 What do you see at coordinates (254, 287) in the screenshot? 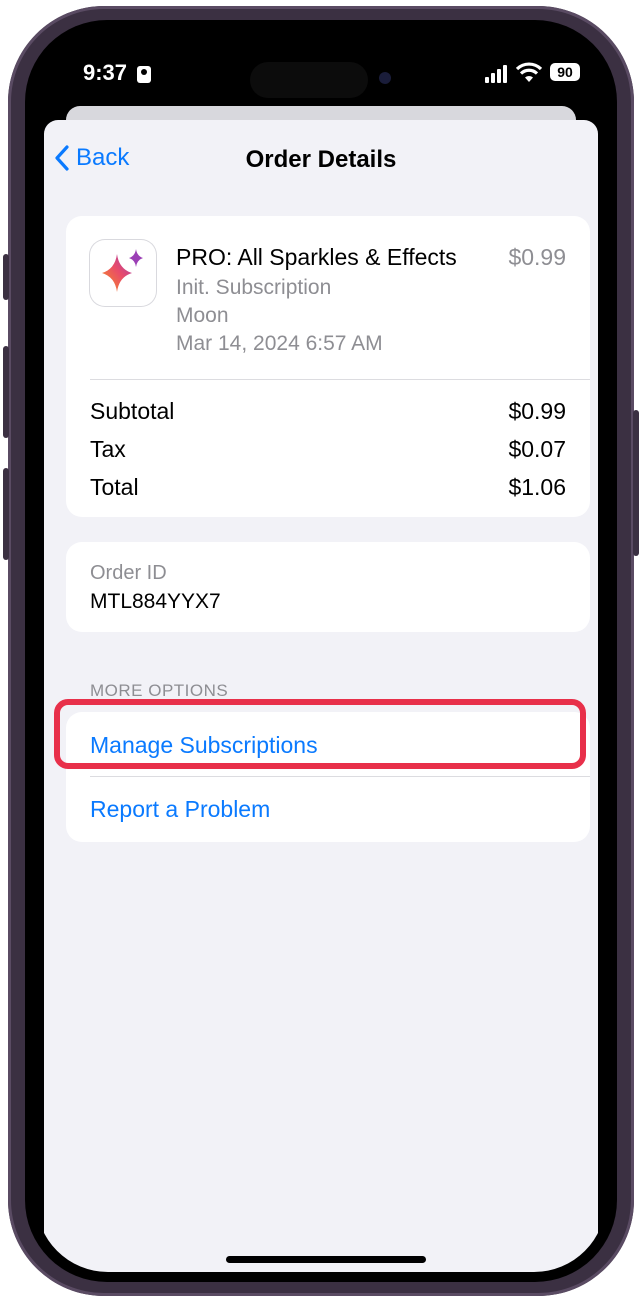
I see `subscription-type: Init. Subscription` at bounding box center [254, 287].